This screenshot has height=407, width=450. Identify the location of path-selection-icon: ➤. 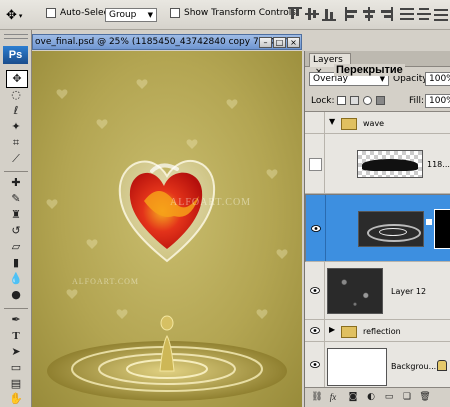
(16, 352).